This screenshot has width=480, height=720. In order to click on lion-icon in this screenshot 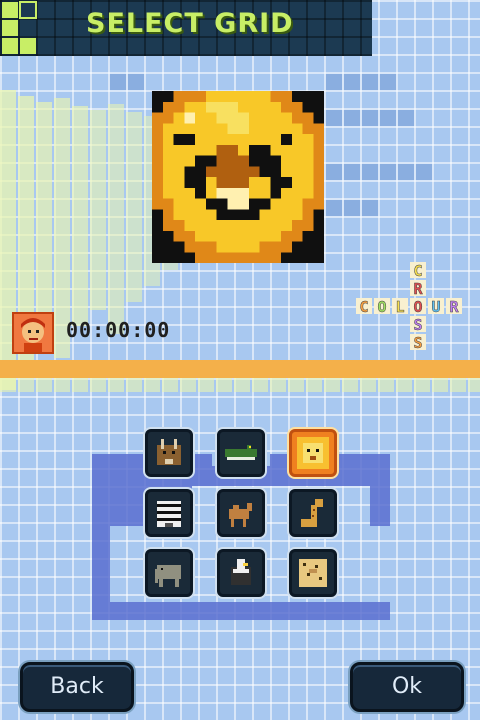, I will do `click(313, 453)`.